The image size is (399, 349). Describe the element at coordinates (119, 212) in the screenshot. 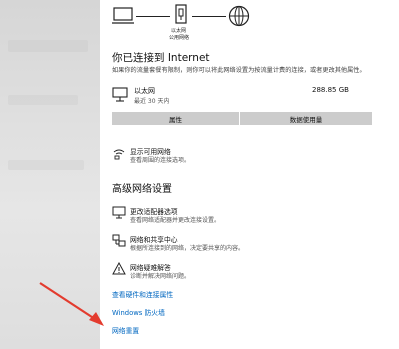

I see `adapter-monitor-icon` at that location.